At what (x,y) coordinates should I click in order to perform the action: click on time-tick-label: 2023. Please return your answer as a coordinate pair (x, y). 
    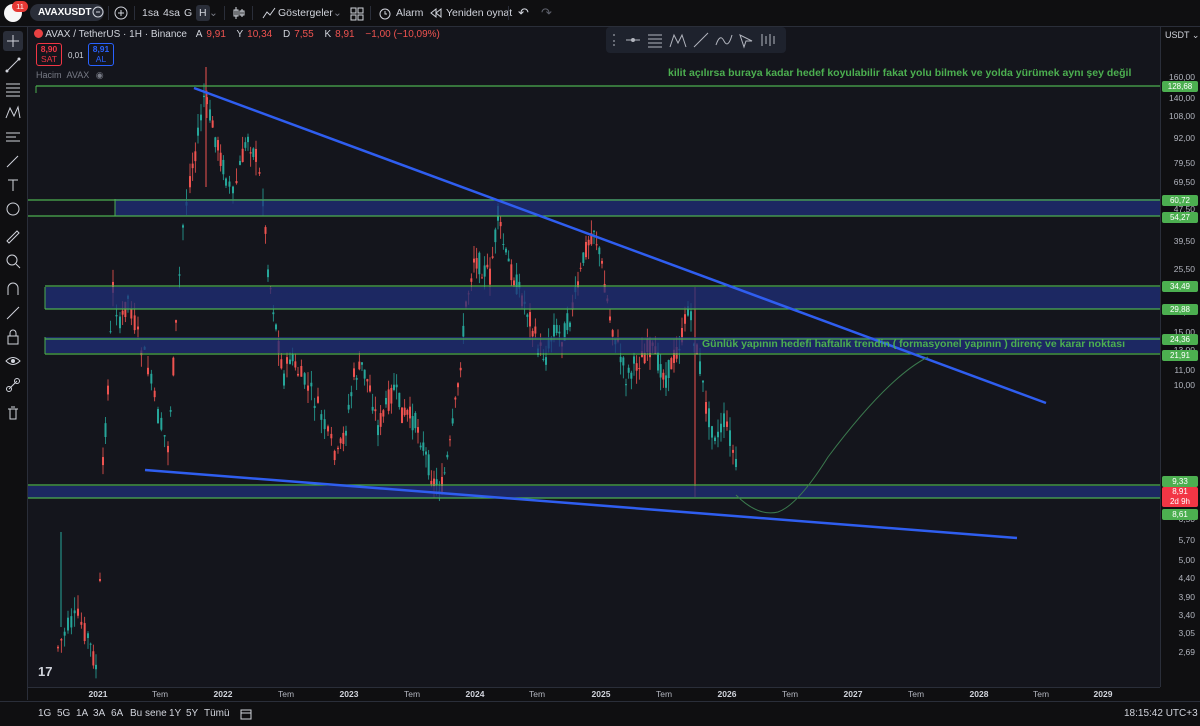
    Looking at the image, I should click on (349, 694).